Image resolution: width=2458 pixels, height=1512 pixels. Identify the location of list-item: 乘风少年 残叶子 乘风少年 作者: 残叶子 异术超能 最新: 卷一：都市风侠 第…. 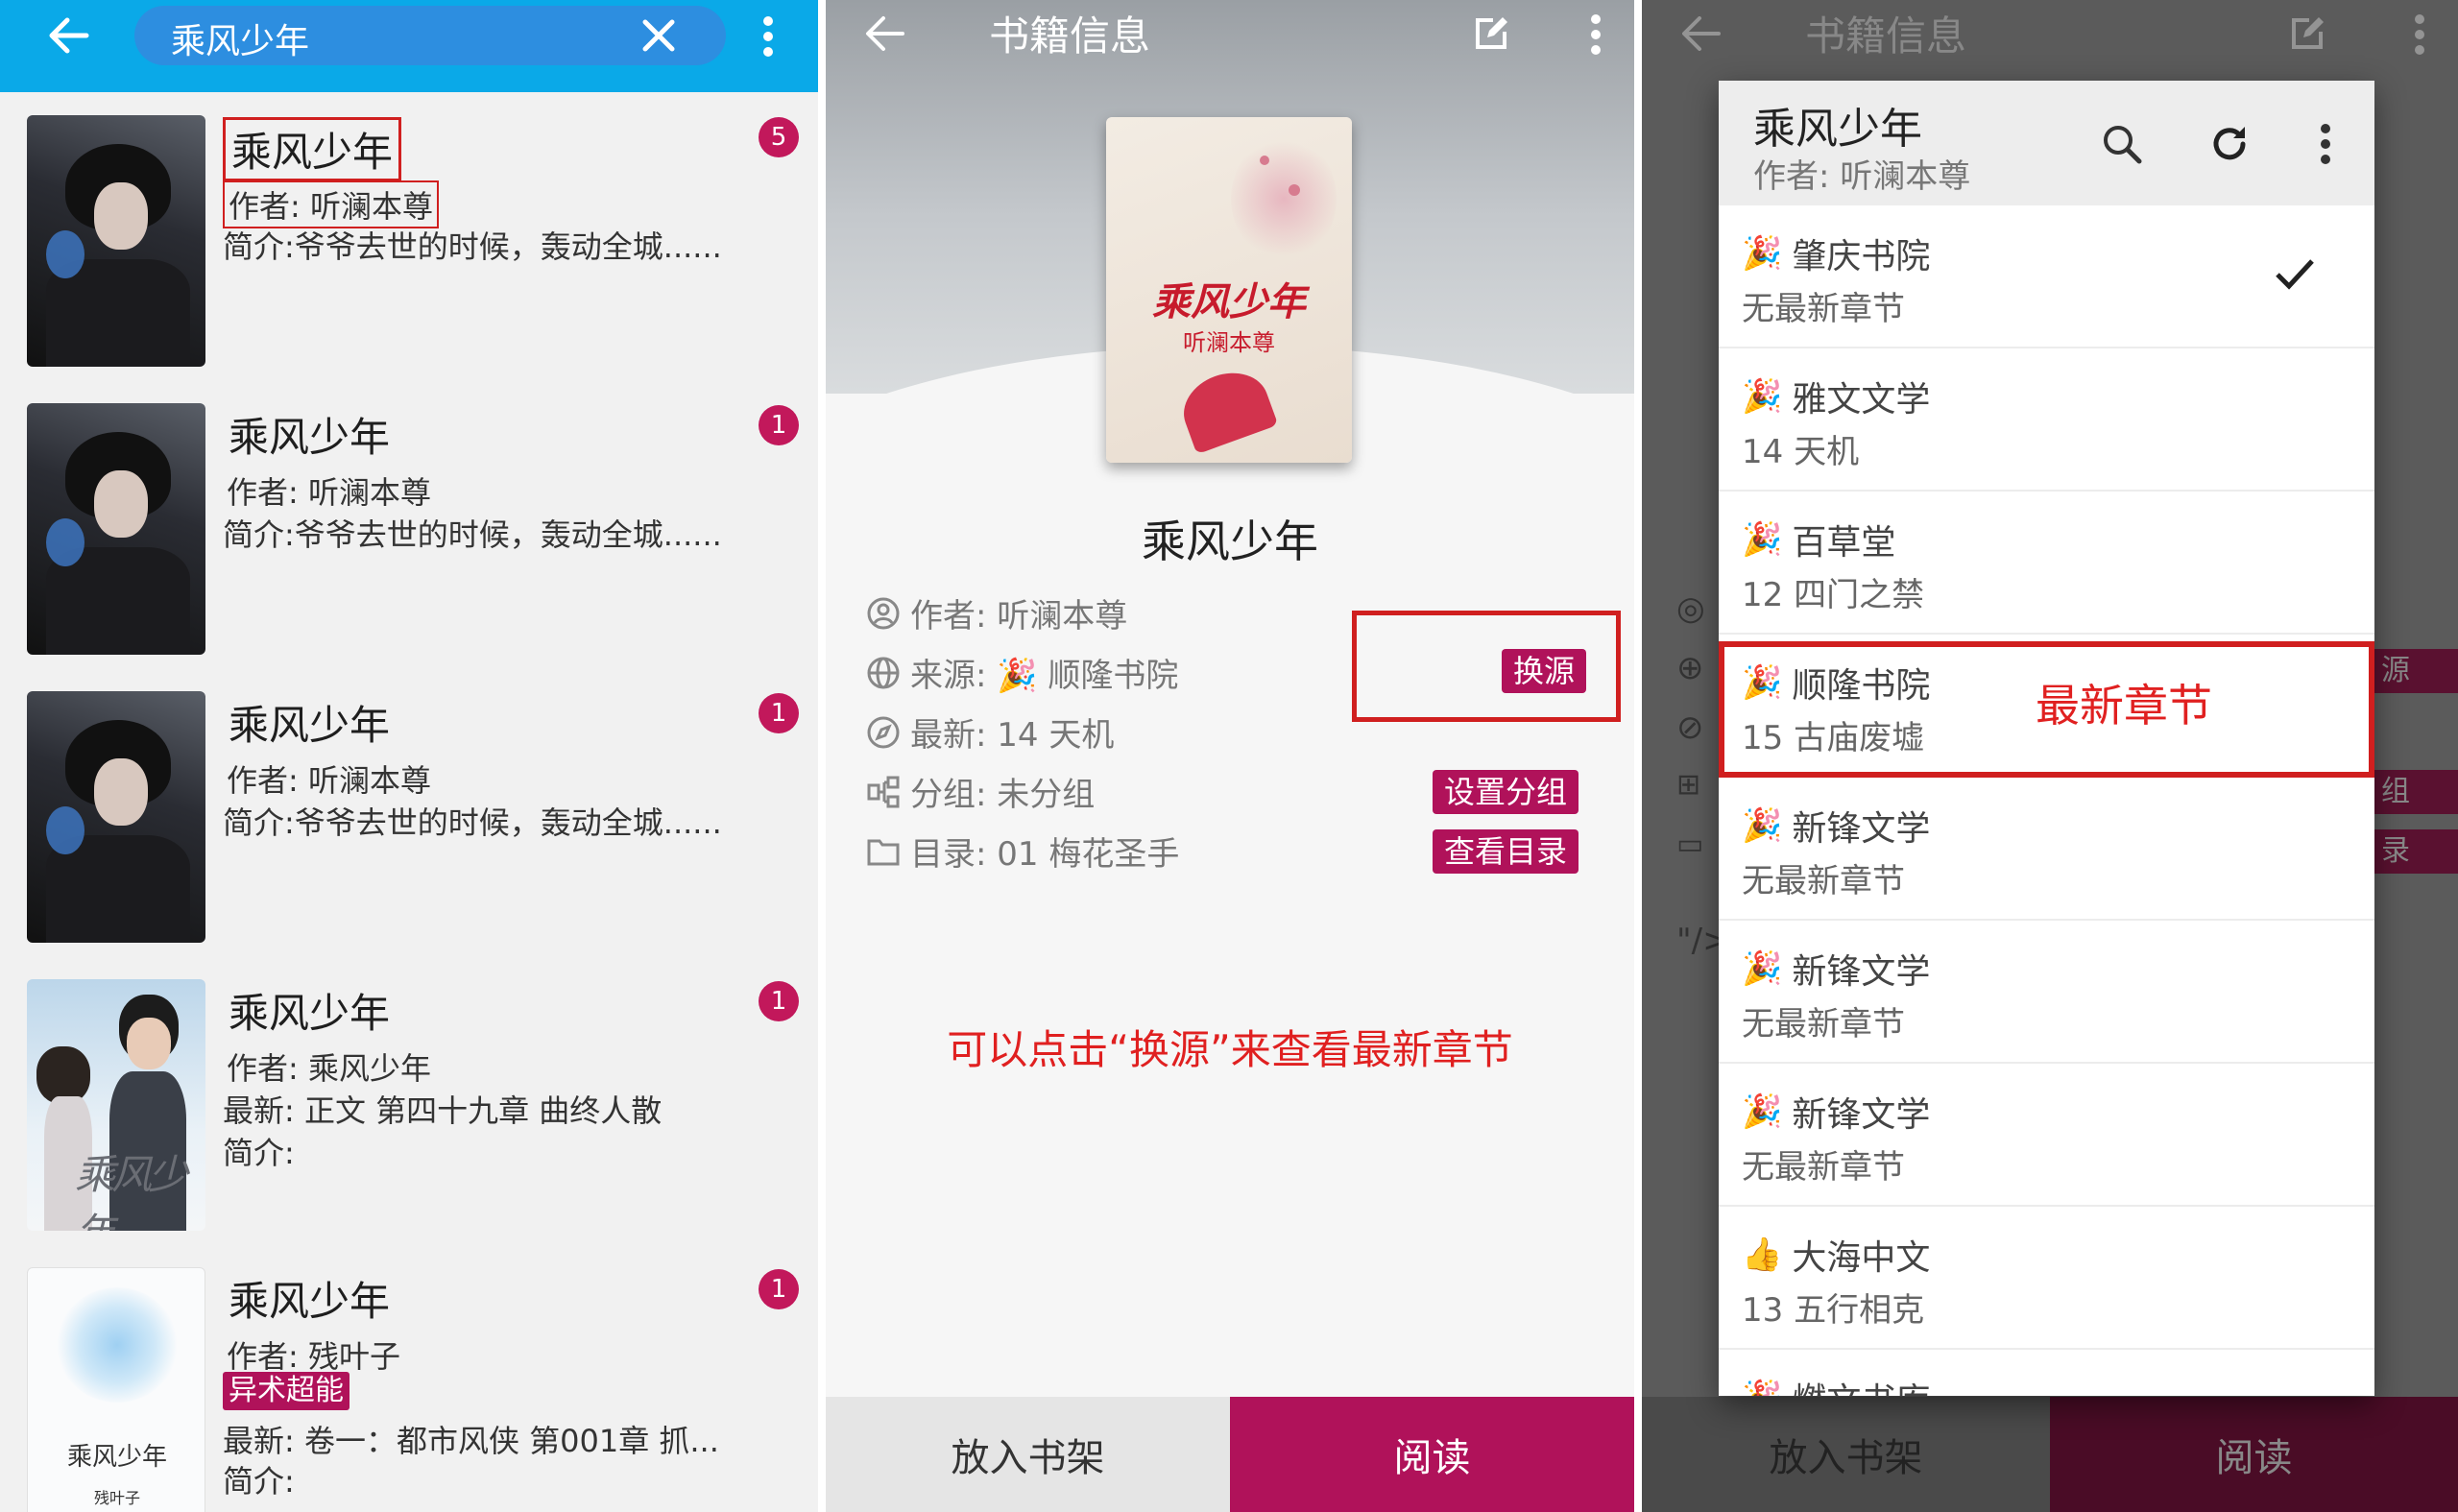
(409, 1380).